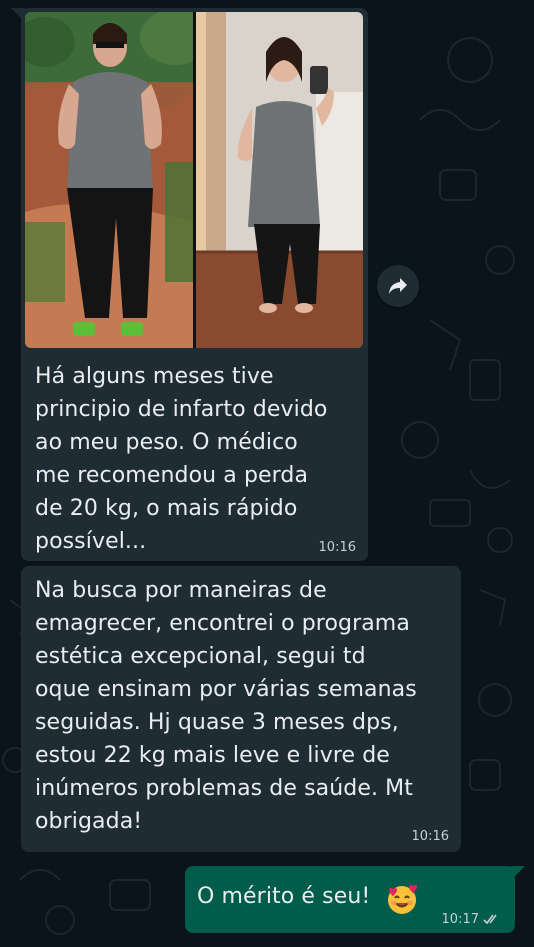 Image resolution: width=534 pixels, height=947 pixels. I want to click on after-photo, so click(279, 180).